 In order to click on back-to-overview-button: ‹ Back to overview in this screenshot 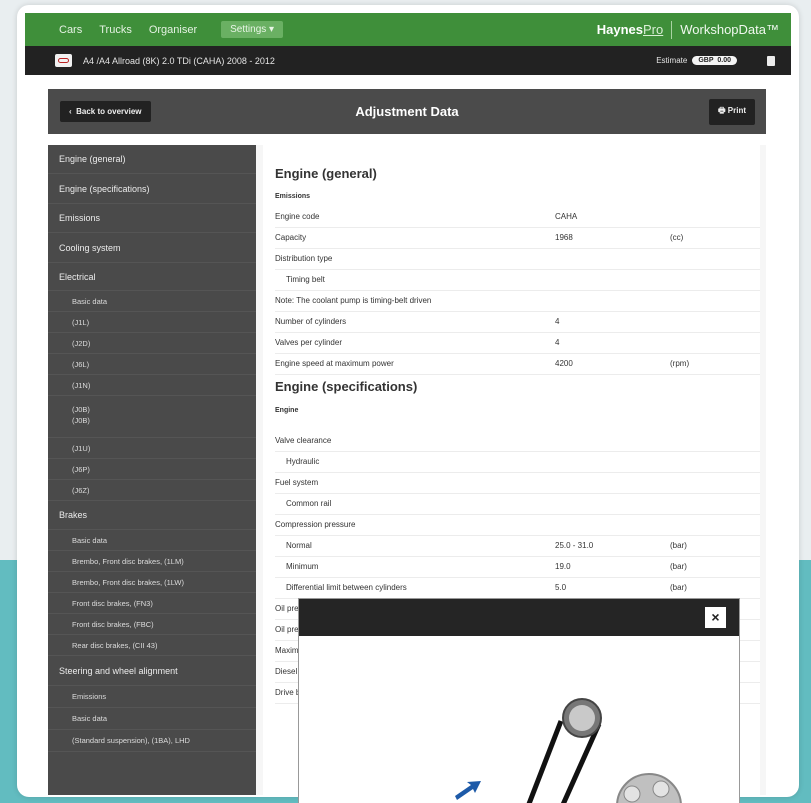, I will do `click(105, 111)`.